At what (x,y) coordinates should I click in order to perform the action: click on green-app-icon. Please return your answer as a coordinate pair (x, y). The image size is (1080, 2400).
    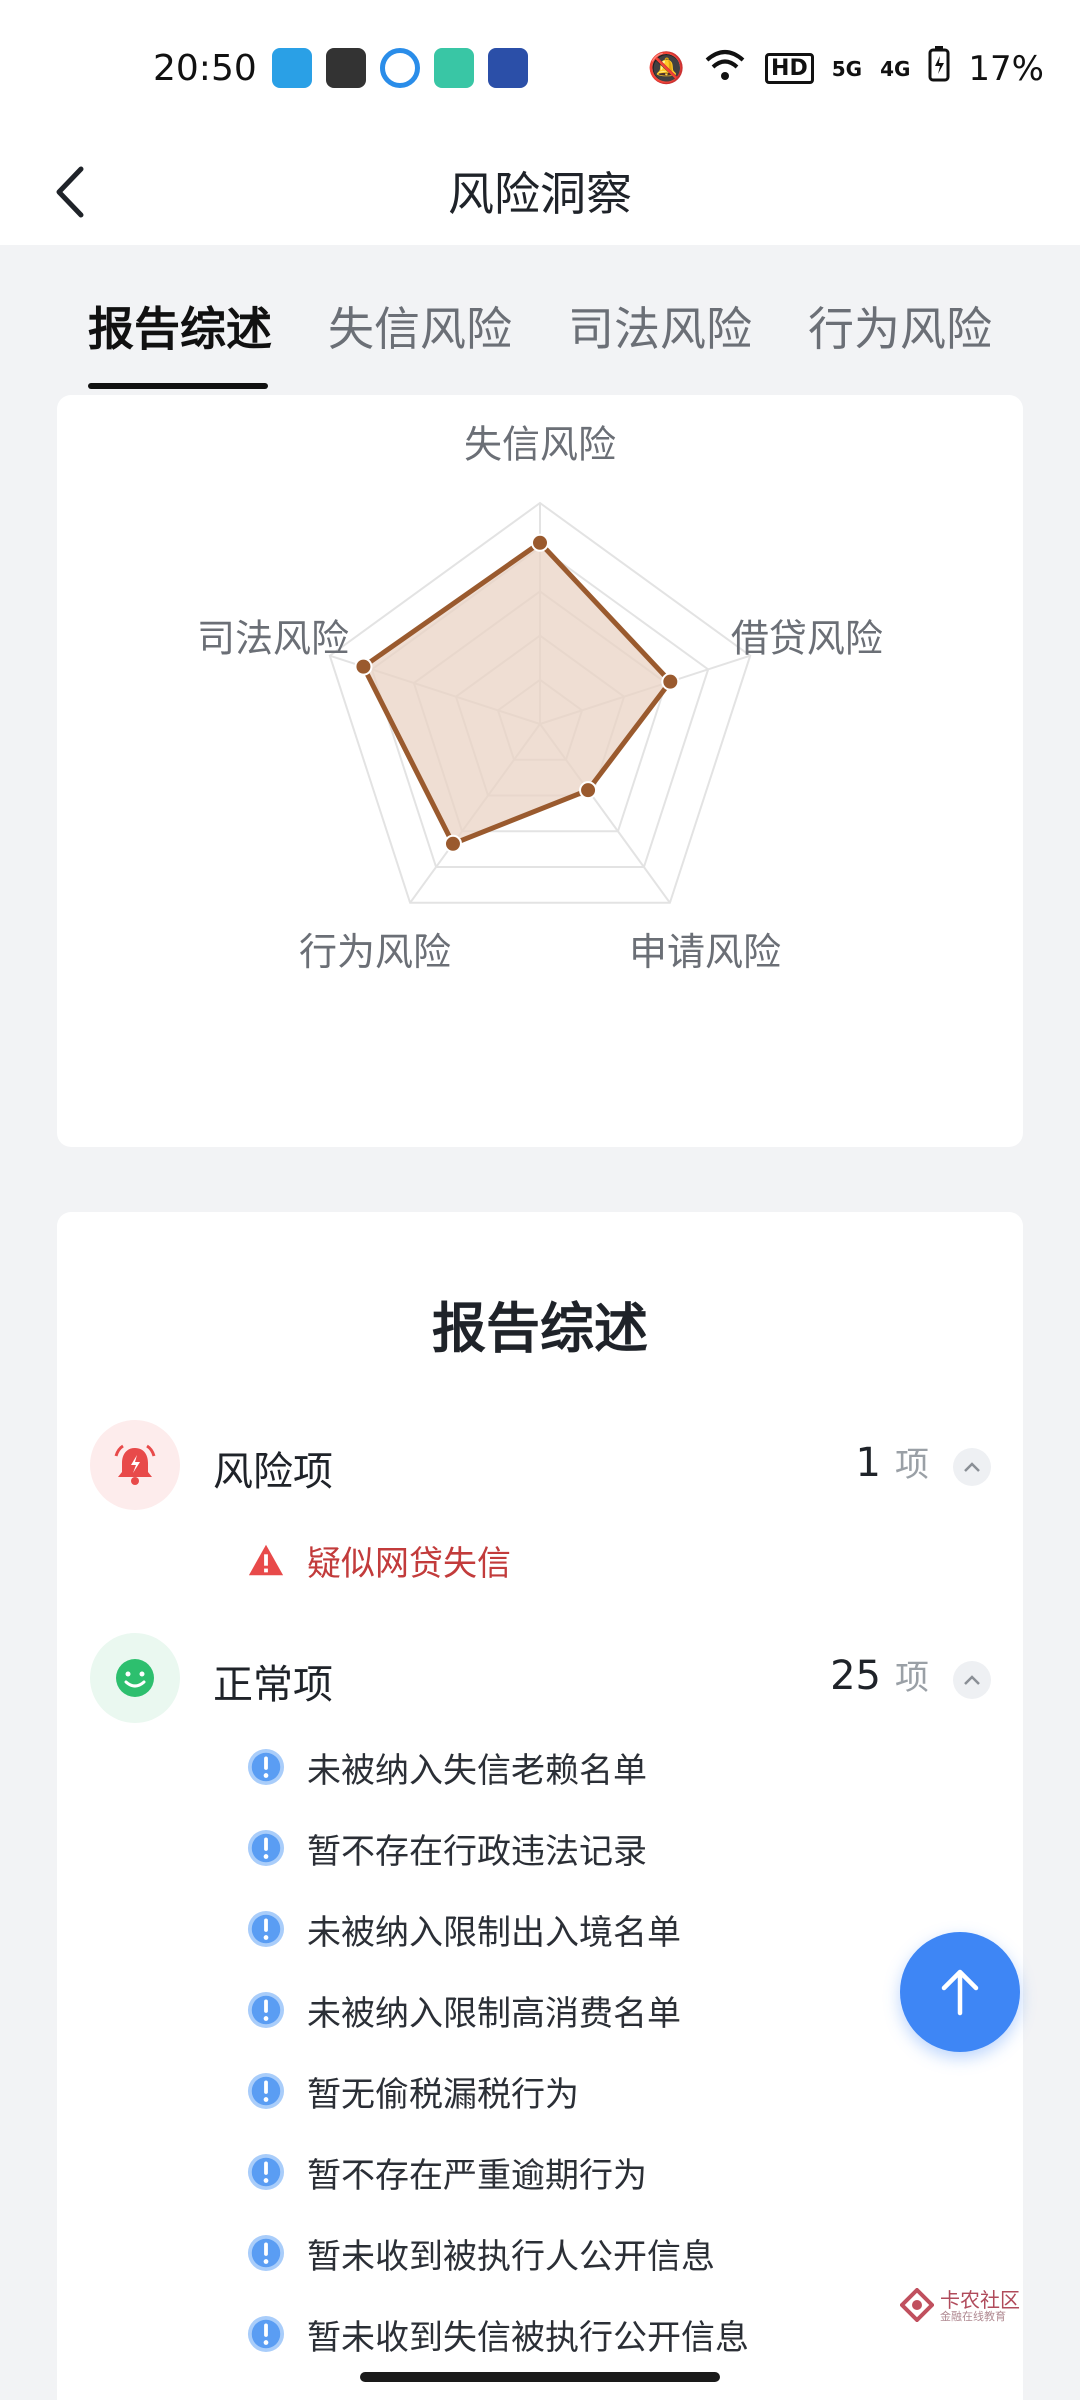
    Looking at the image, I should click on (454, 68).